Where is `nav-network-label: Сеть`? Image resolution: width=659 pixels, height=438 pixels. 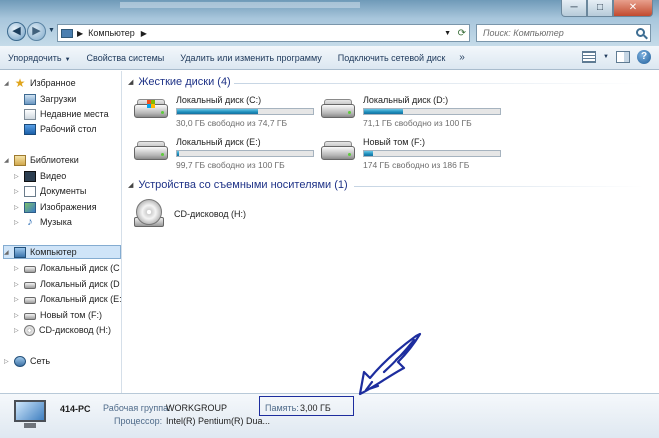
nav-network-label: Сеть is located at coordinates (40, 361).